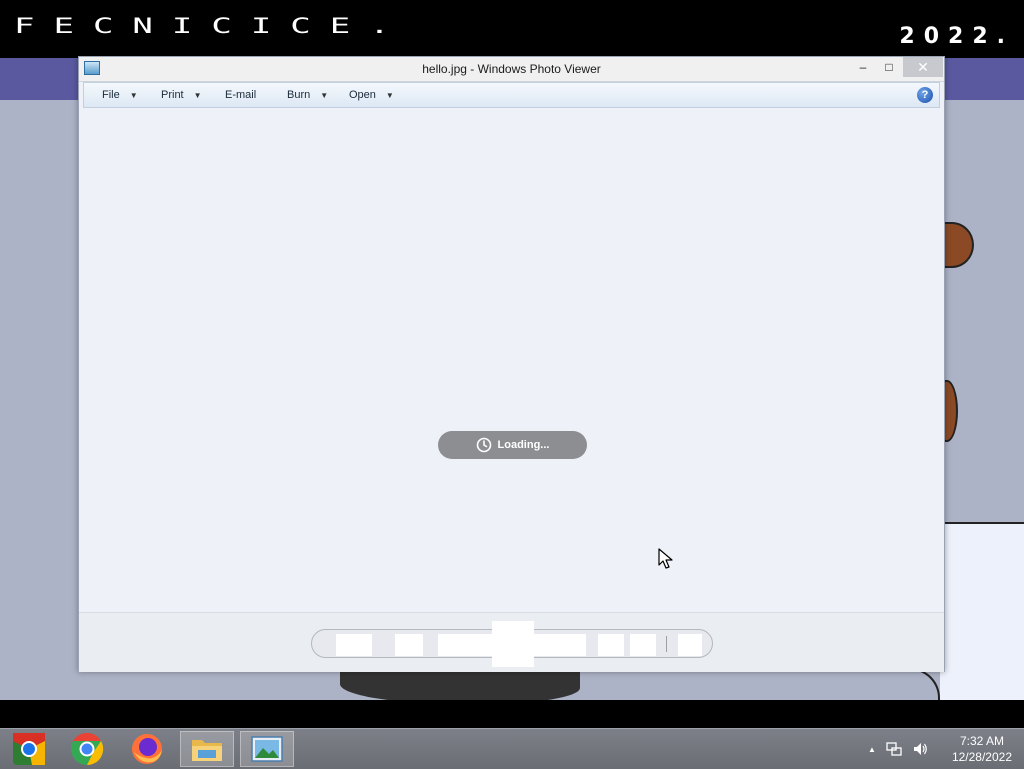 This screenshot has height=769, width=1024. Describe the element at coordinates (923, 67) in the screenshot. I see `close-button: ✕` at that location.